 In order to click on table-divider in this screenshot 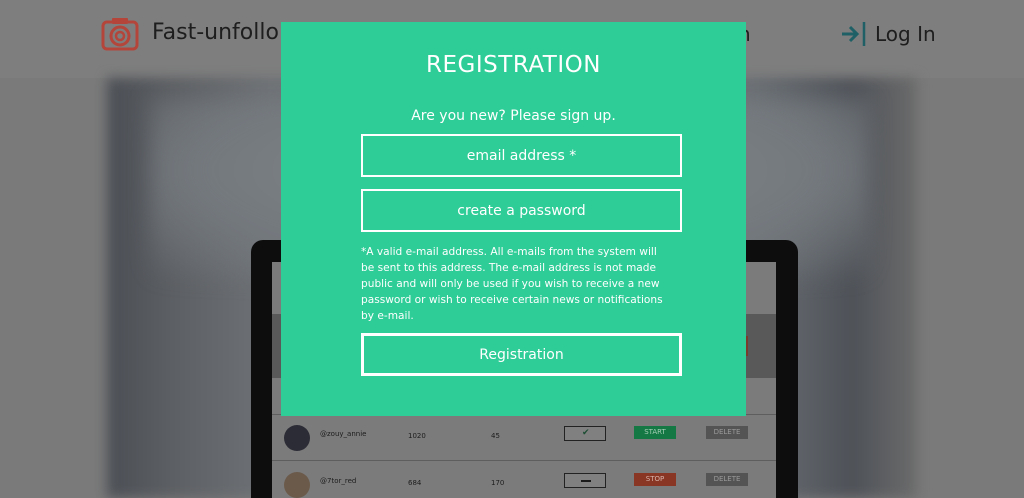, I will do `click(524, 460)`.